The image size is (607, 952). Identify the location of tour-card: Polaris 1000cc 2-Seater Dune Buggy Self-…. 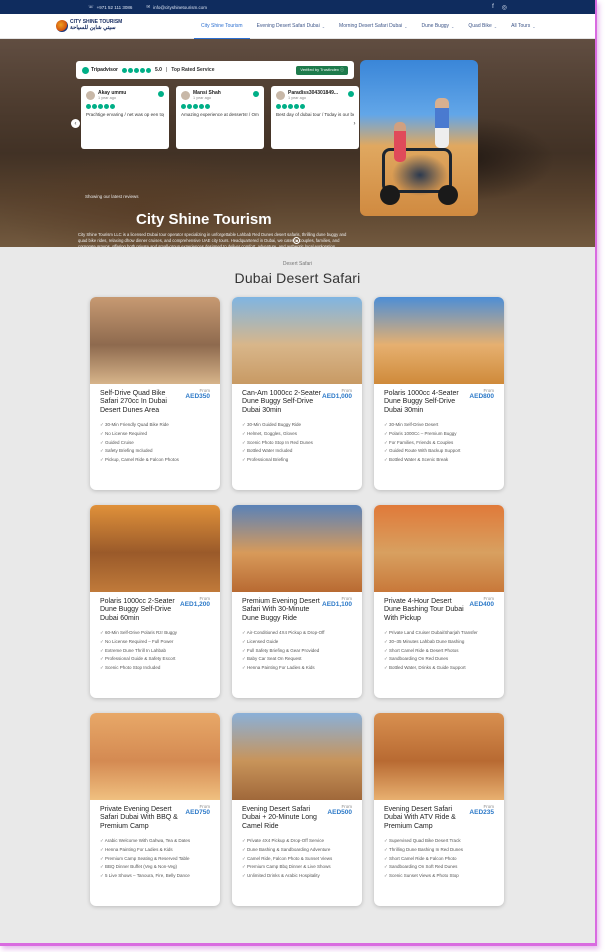
(155, 601).